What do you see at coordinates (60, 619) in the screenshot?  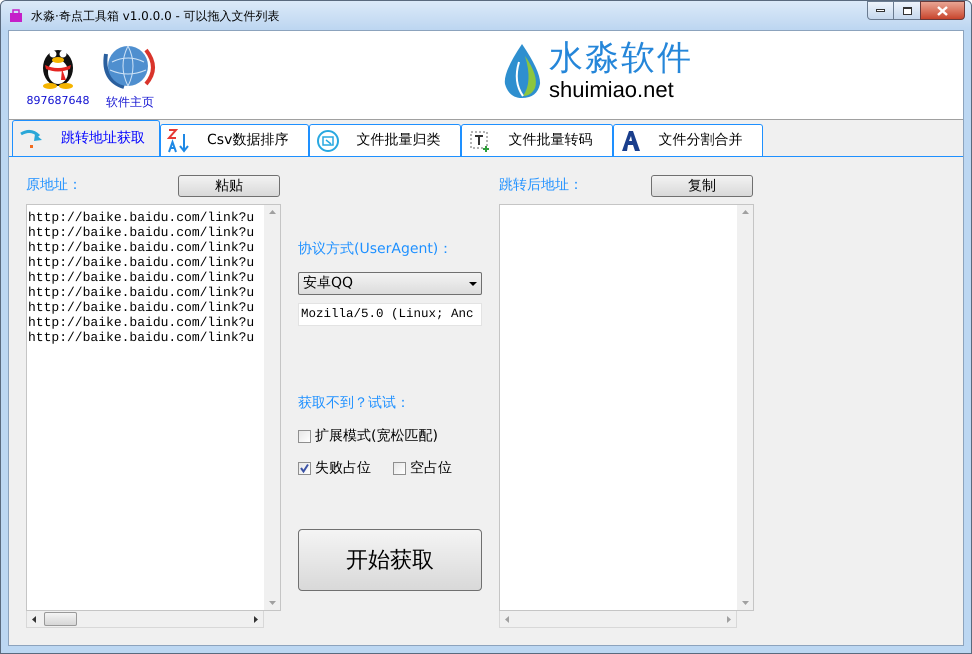 I see `scroll-thumb` at bounding box center [60, 619].